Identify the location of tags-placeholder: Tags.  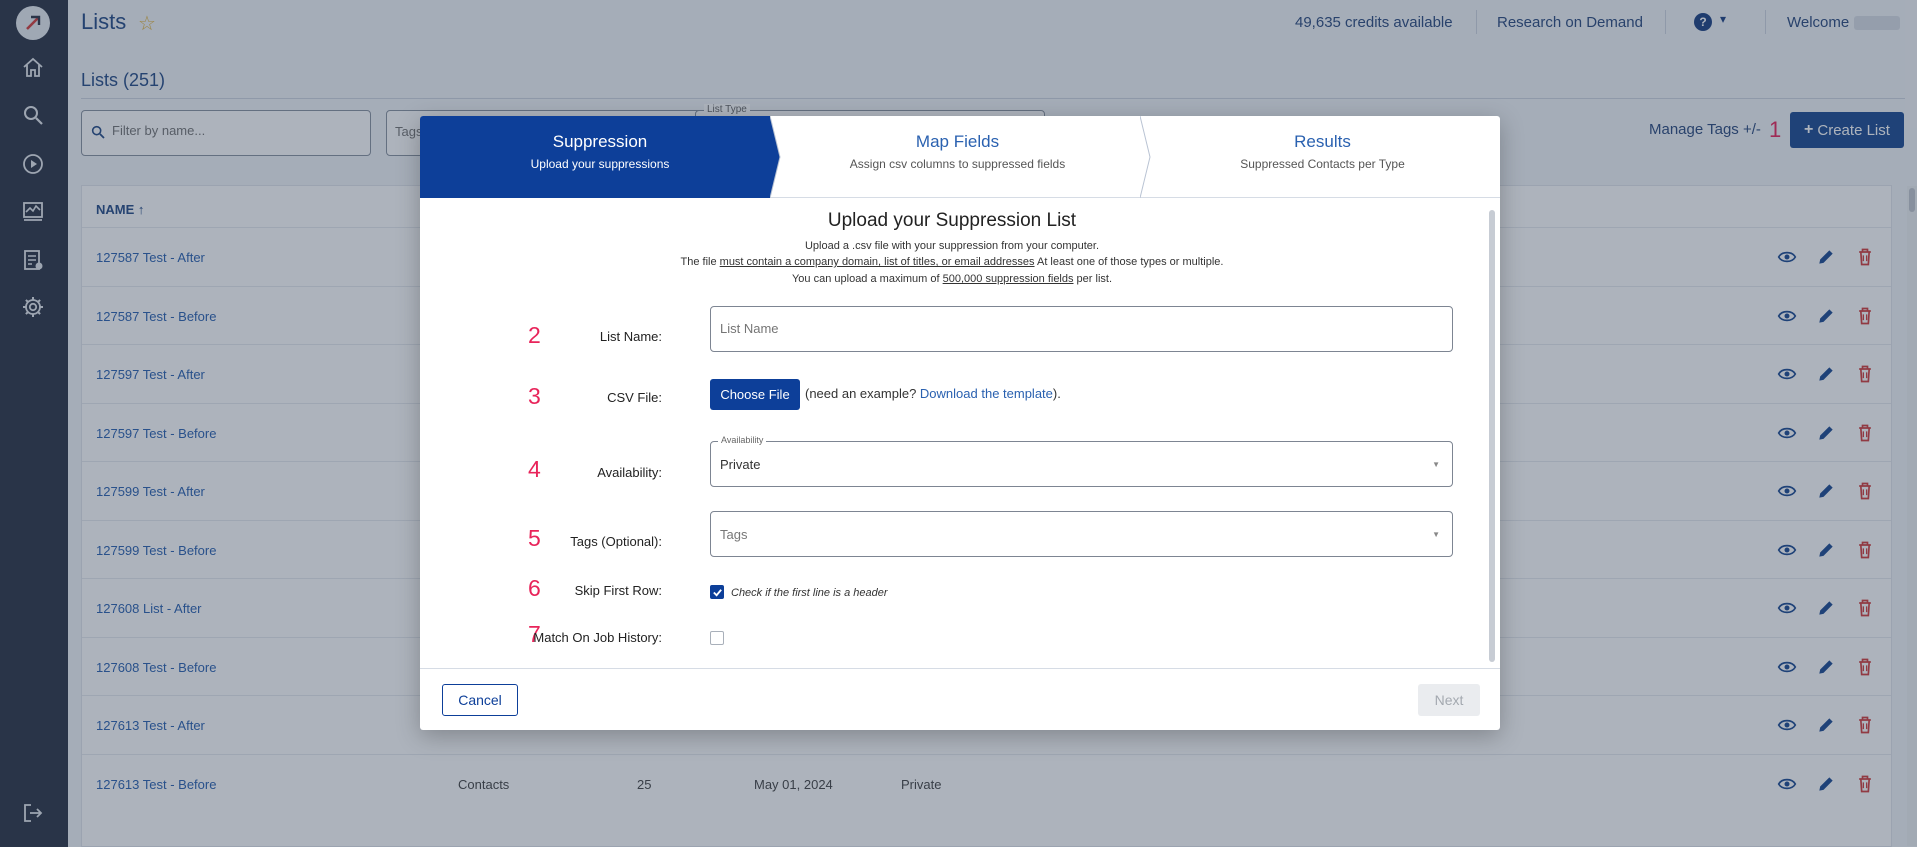
(734, 534).